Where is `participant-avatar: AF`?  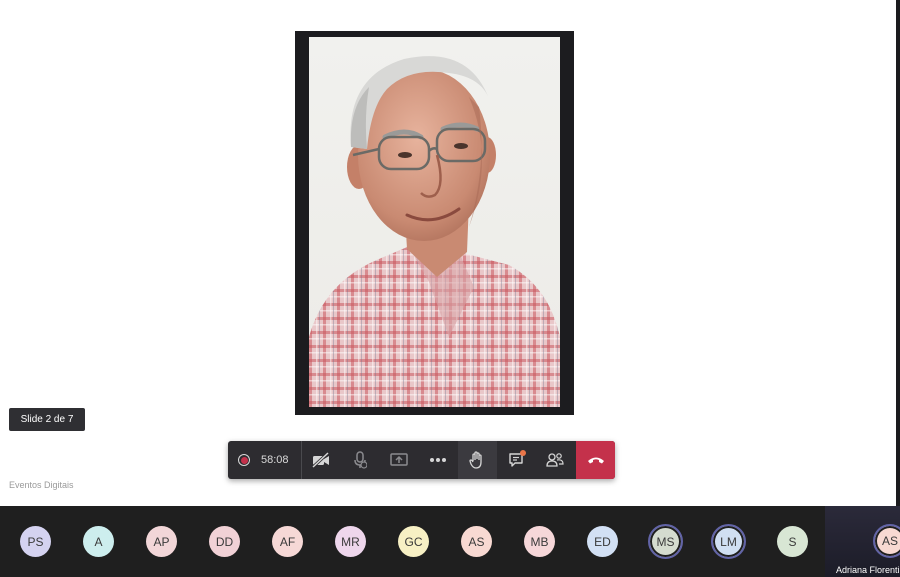 participant-avatar: AF is located at coordinates (287, 541).